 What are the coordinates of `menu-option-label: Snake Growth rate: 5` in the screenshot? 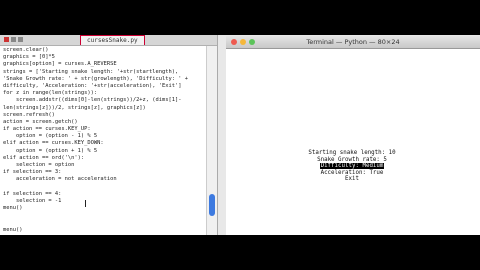 It's located at (352, 159).